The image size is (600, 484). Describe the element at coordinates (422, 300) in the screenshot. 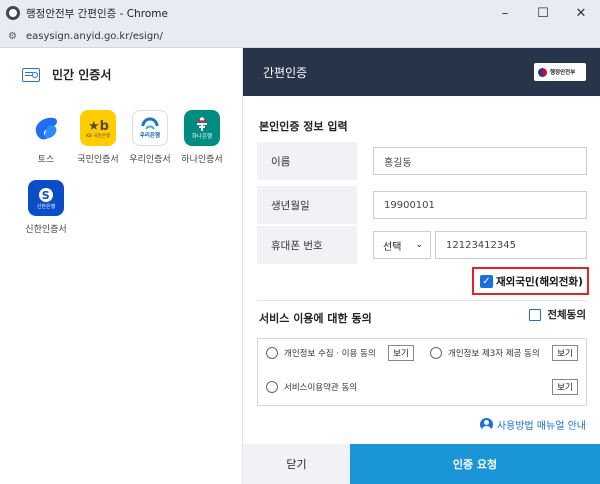

I see `section-divider` at that location.